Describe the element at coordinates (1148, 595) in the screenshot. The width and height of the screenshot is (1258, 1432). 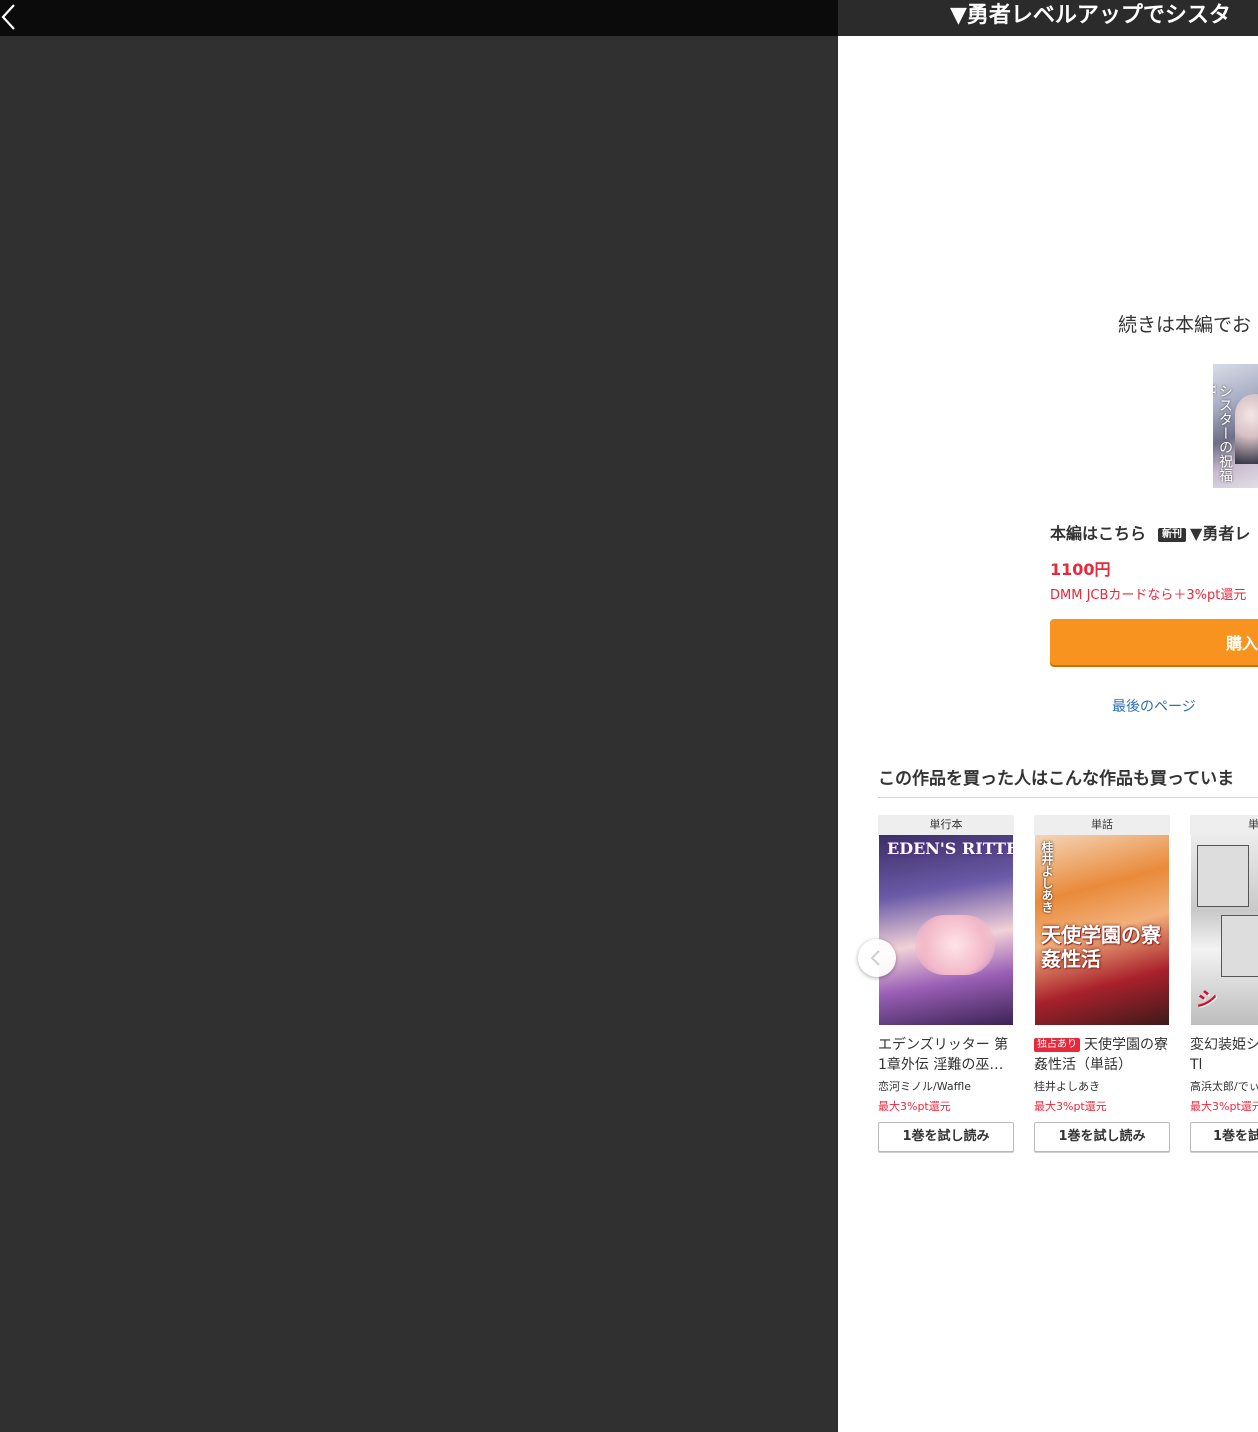
I see `jcb-reward-note: DMM JCBカードなら＋3%pt還元` at that location.